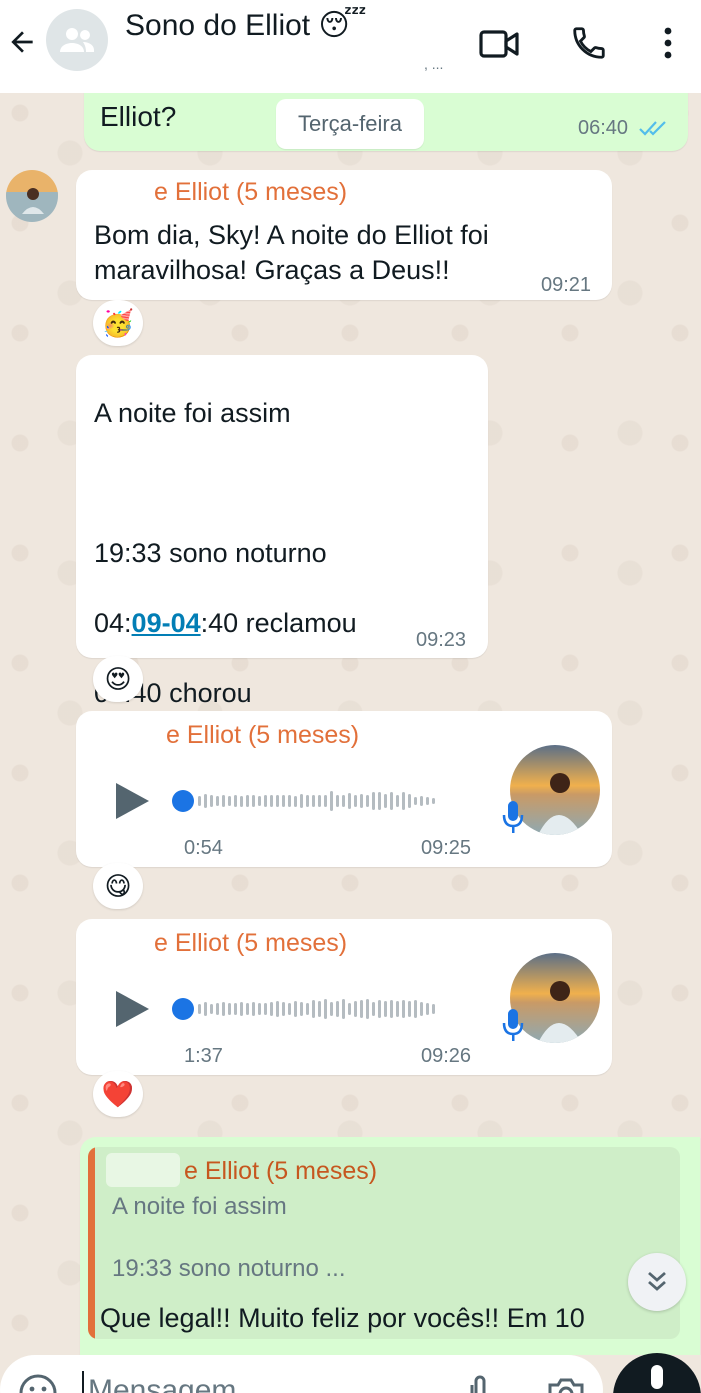 This screenshot has width=701, height=1393. What do you see at coordinates (166, 623) in the screenshot?
I see `phone-link: 09-04` at bounding box center [166, 623].